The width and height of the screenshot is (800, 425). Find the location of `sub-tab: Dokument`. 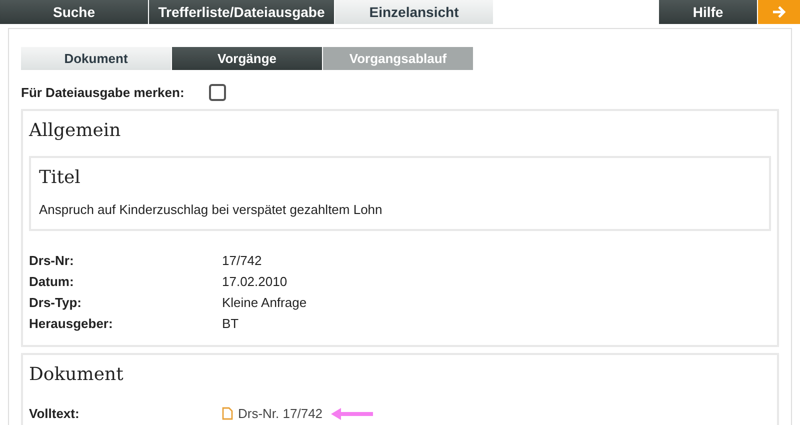

sub-tab: Dokument is located at coordinates (96, 58).